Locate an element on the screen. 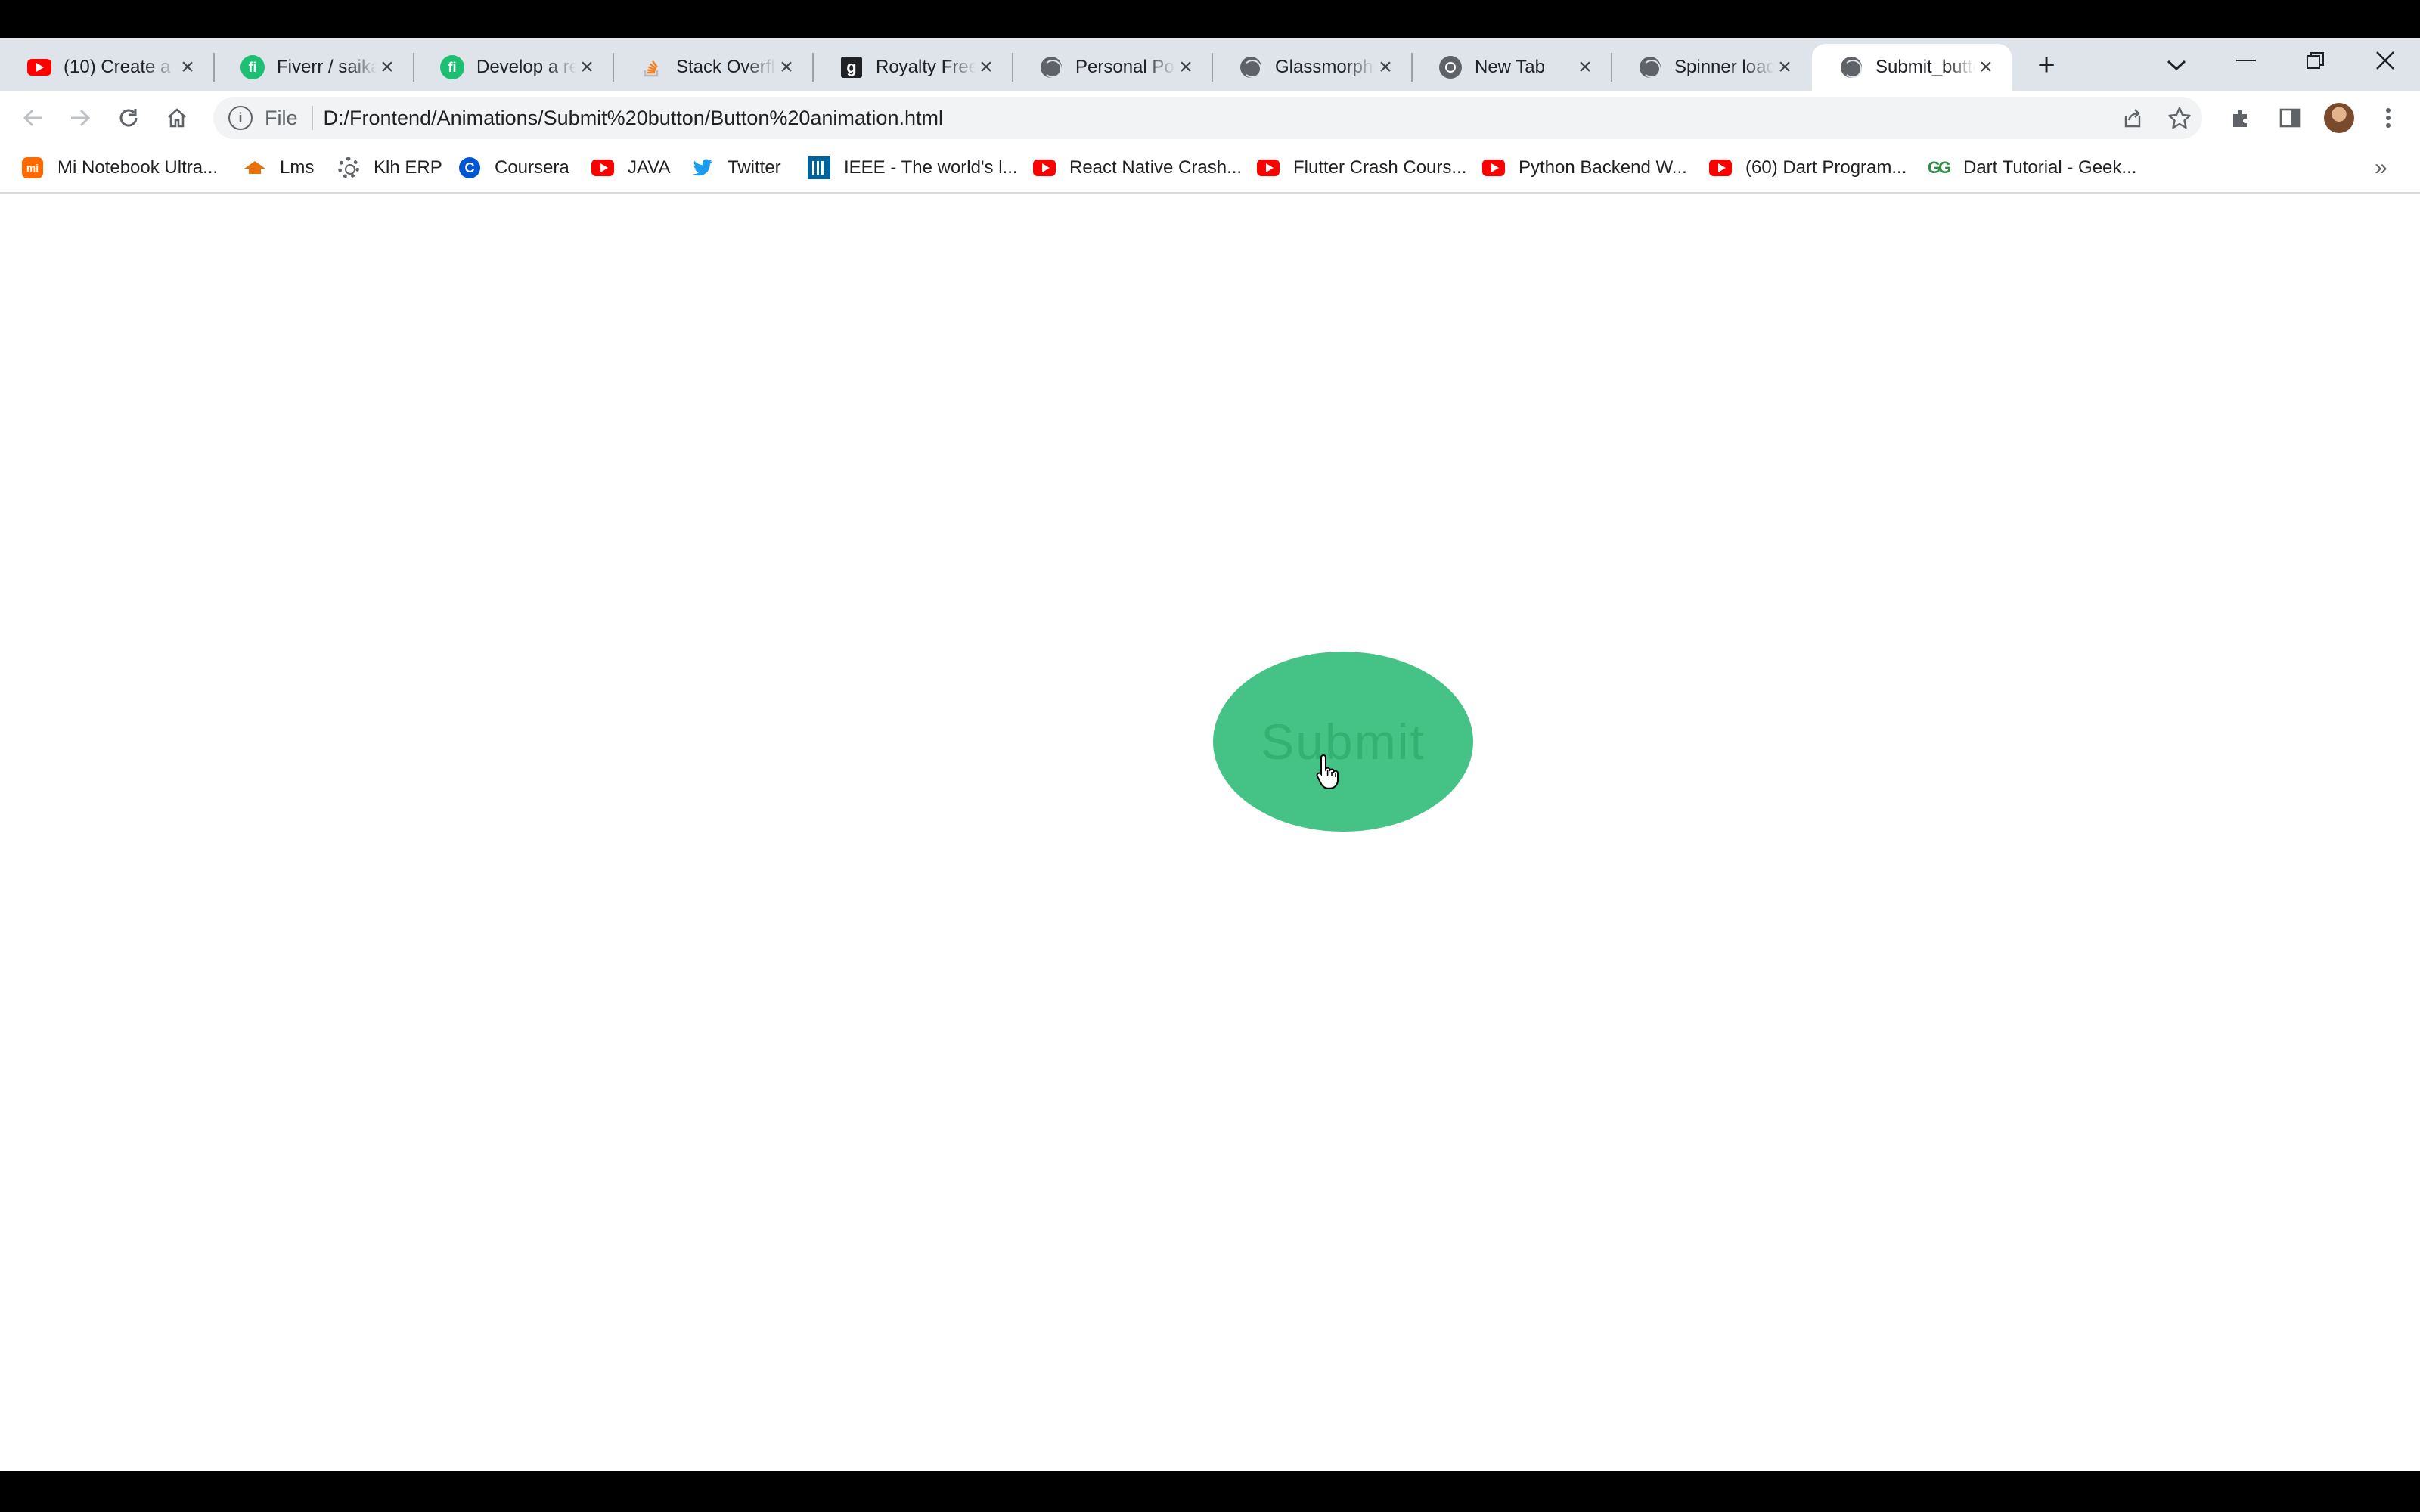 The width and height of the screenshot is (2420, 1512). tab-develop: fi Develop a re × is located at coordinates (513, 67).